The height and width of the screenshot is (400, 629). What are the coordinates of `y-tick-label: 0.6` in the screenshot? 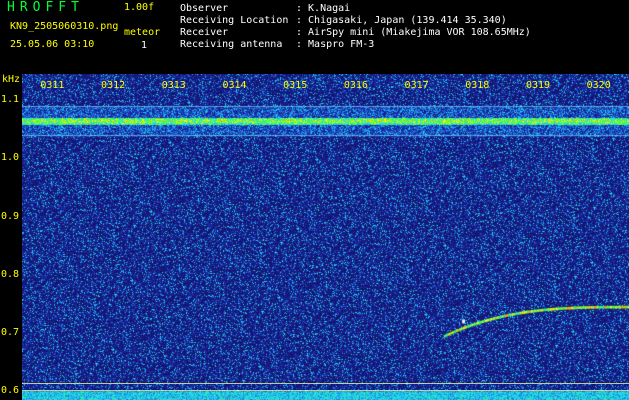 It's located at (10, 391).